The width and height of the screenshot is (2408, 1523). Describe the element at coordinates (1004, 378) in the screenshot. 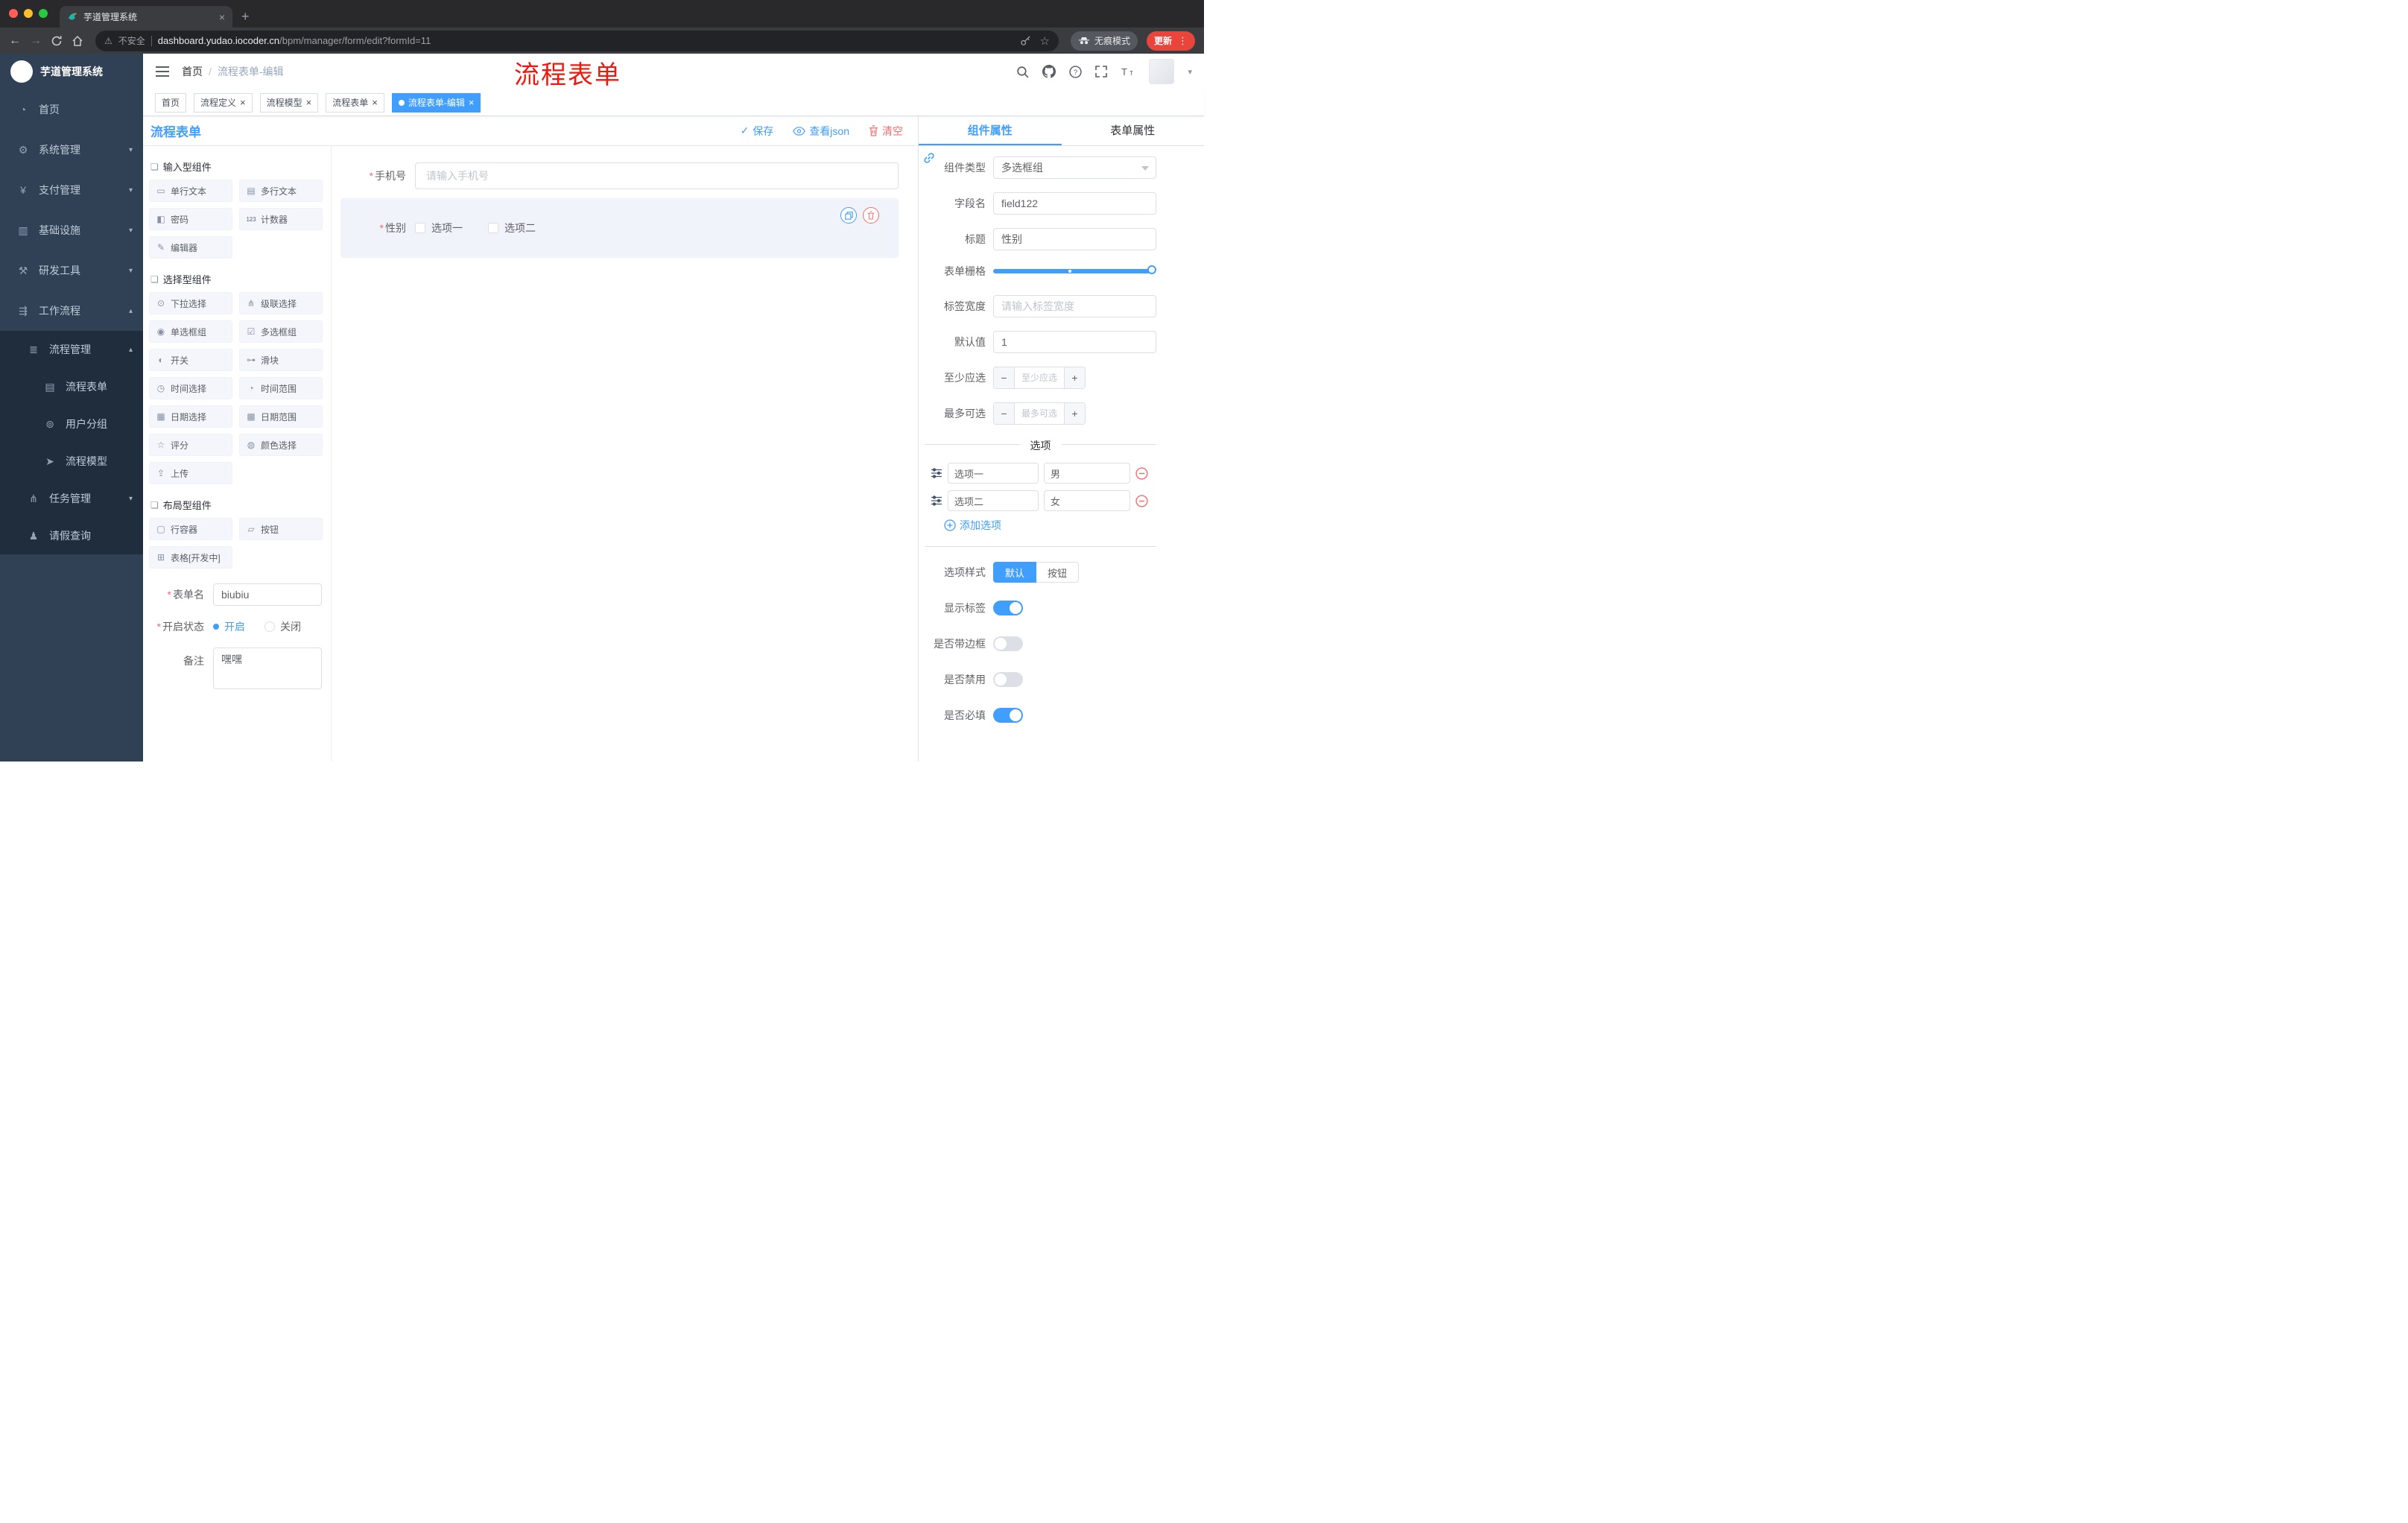

I see `minus-button: −` at that location.